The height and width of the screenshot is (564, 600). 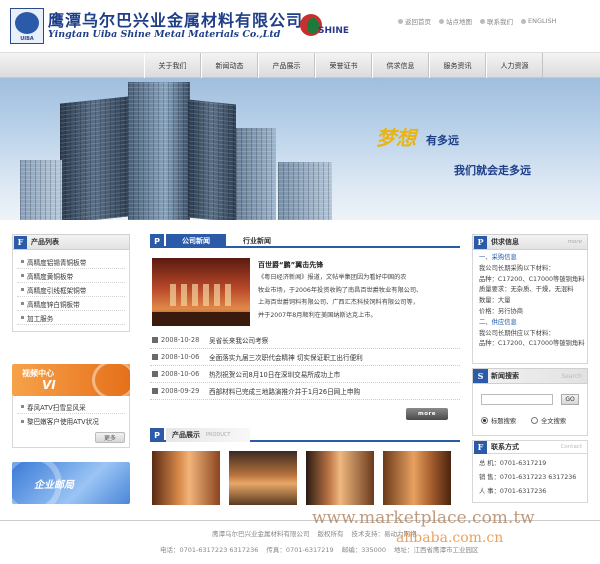 I want to click on supply-line: 一、采购信息, so click(x=498, y=257).